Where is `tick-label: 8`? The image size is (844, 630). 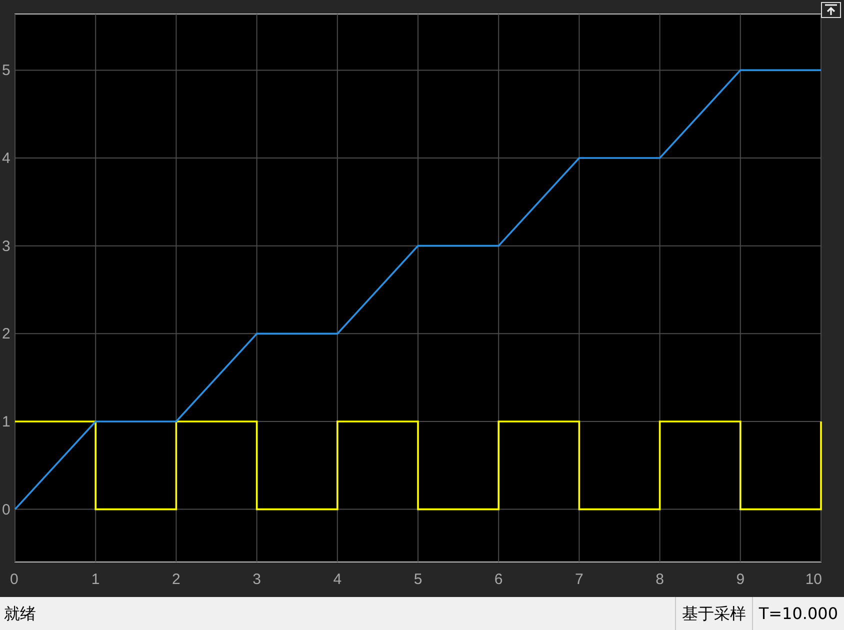
tick-label: 8 is located at coordinates (660, 579).